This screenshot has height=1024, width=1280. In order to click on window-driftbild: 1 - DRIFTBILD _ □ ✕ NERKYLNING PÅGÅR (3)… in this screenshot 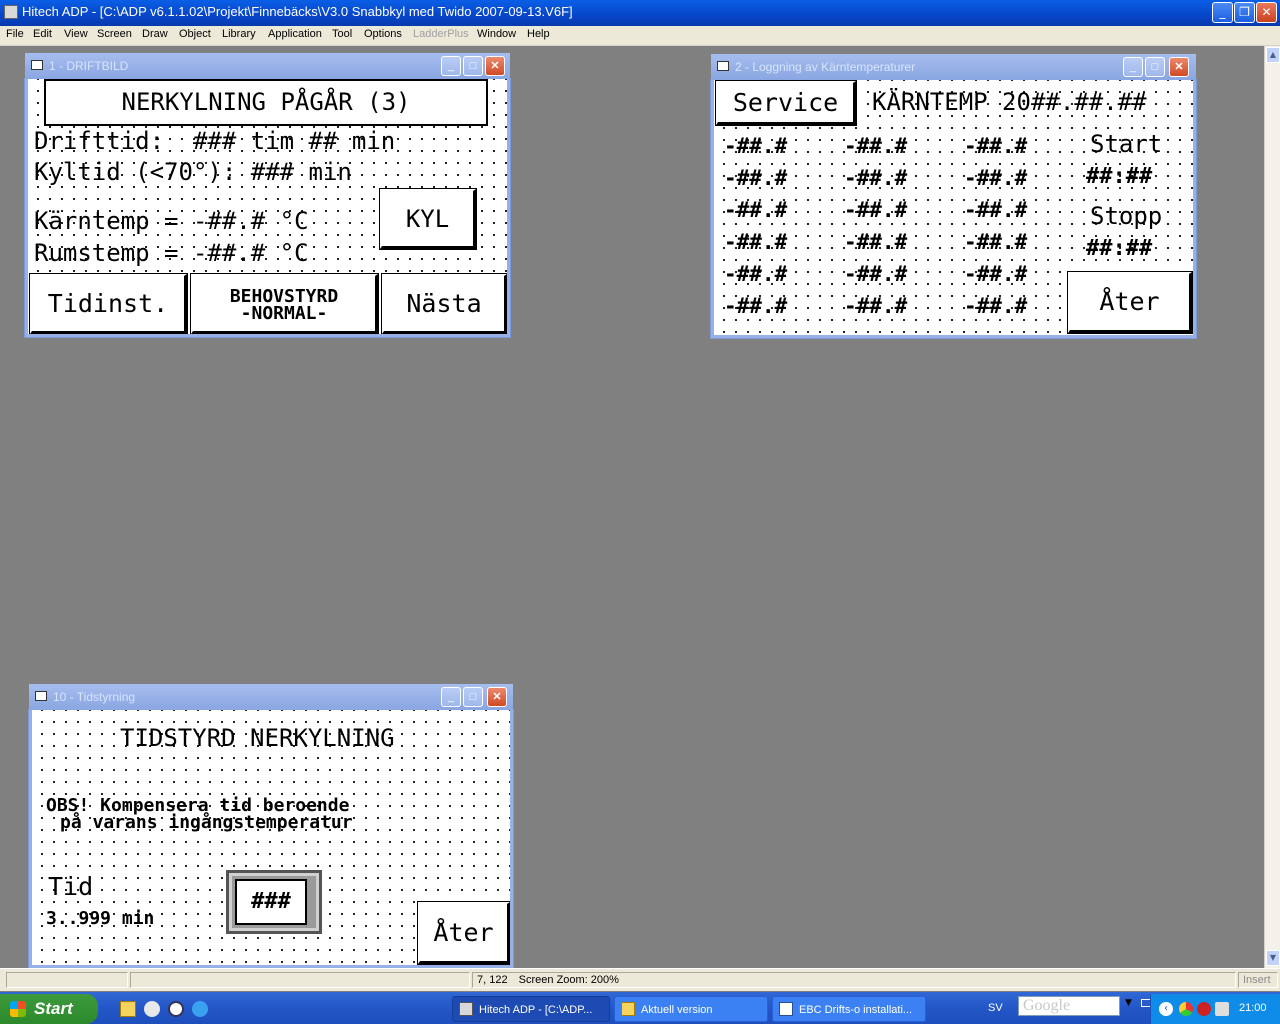, I will do `click(267, 195)`.